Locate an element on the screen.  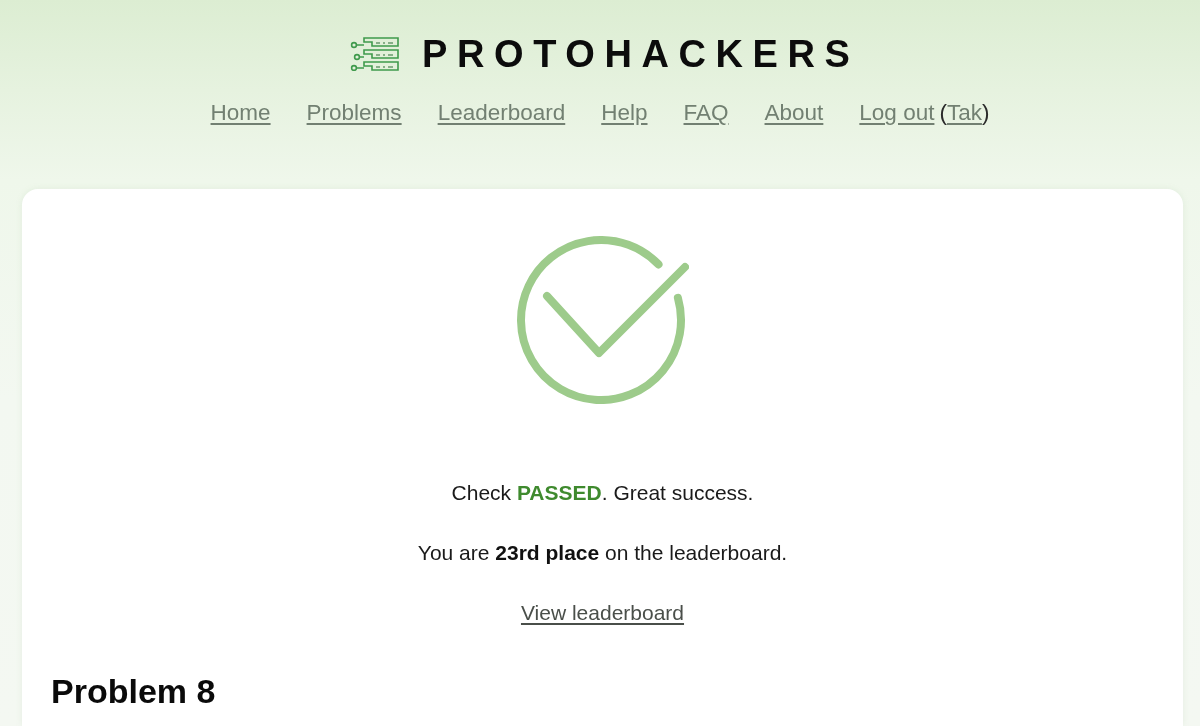
nav-link: FAQ is located at coordinates (706, 113).